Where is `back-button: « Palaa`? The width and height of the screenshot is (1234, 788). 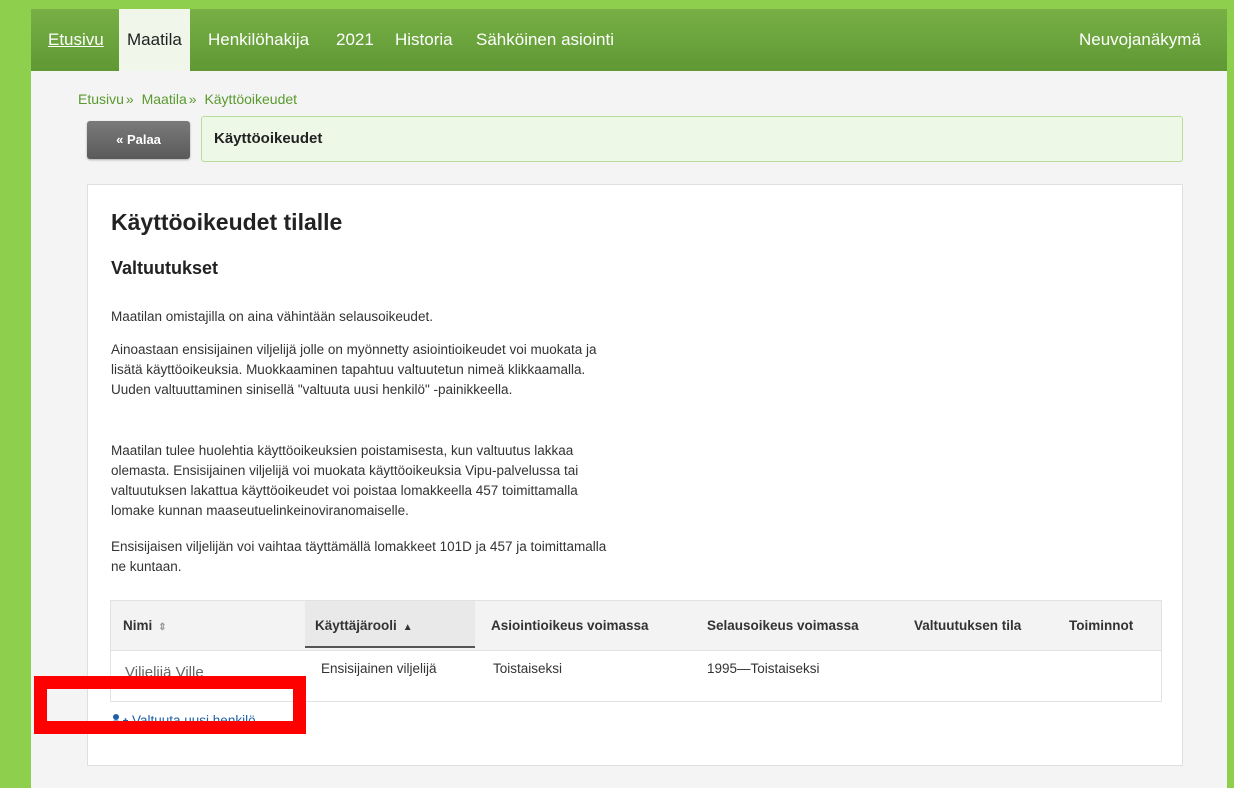 back-button: « Palaa is located at coordinates (138, 140).